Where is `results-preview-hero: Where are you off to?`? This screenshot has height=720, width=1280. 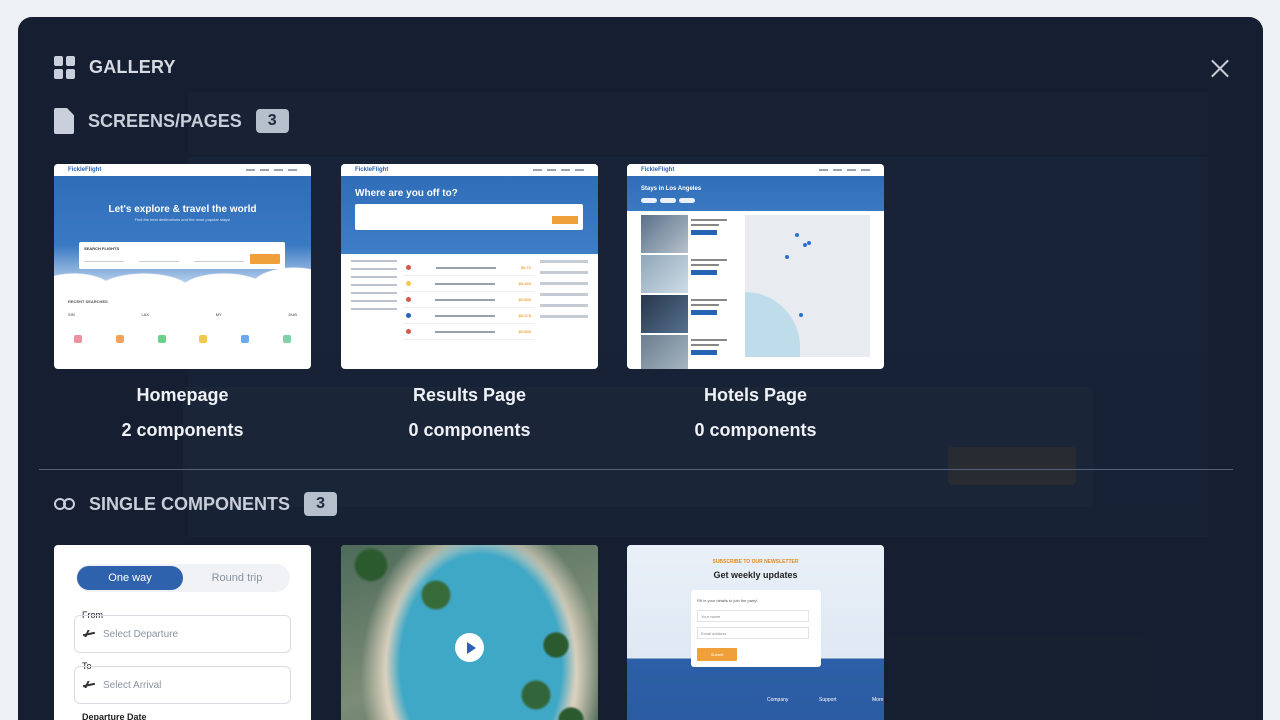 results-preview-hero: Where are you off to? is located at coordinates (469, 215).